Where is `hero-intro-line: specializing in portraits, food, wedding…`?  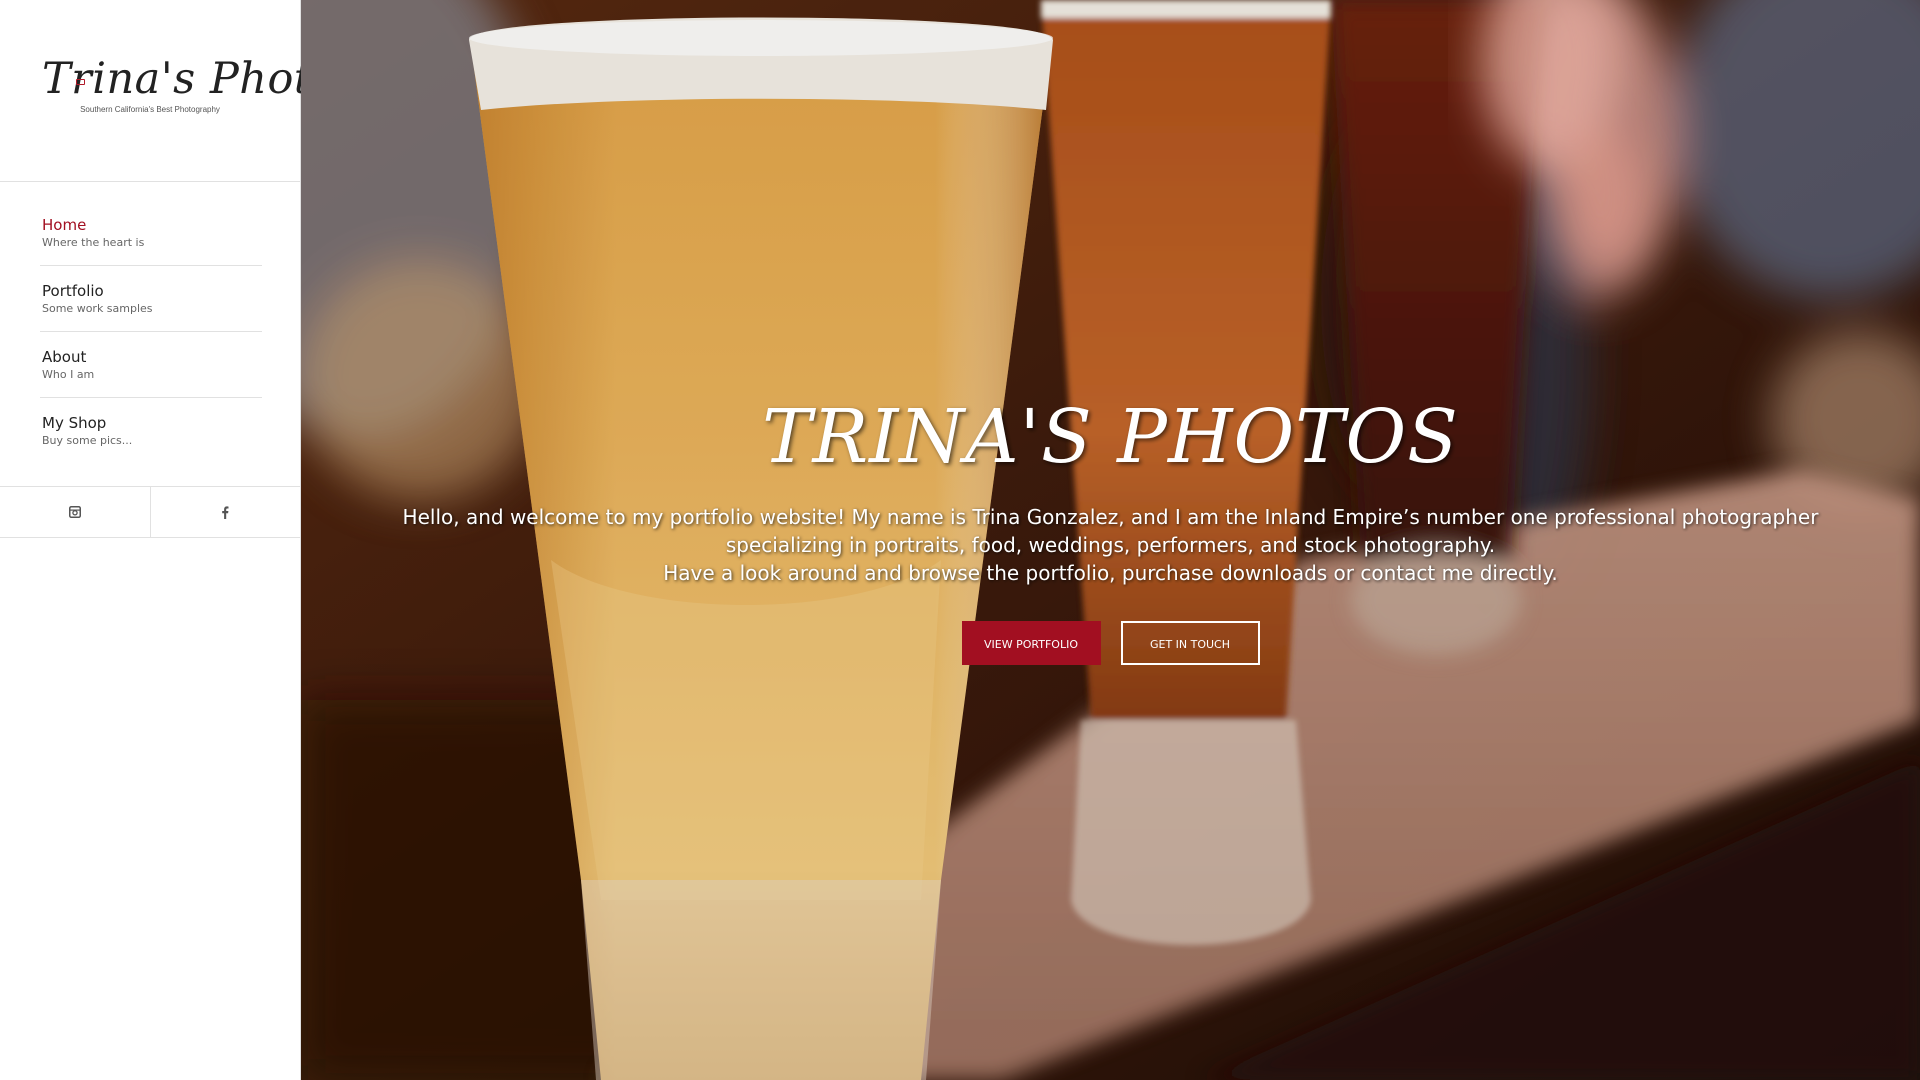 hero-intro-line: specializing in portraits, food, wedding… is located at coordinates (1110, 545).